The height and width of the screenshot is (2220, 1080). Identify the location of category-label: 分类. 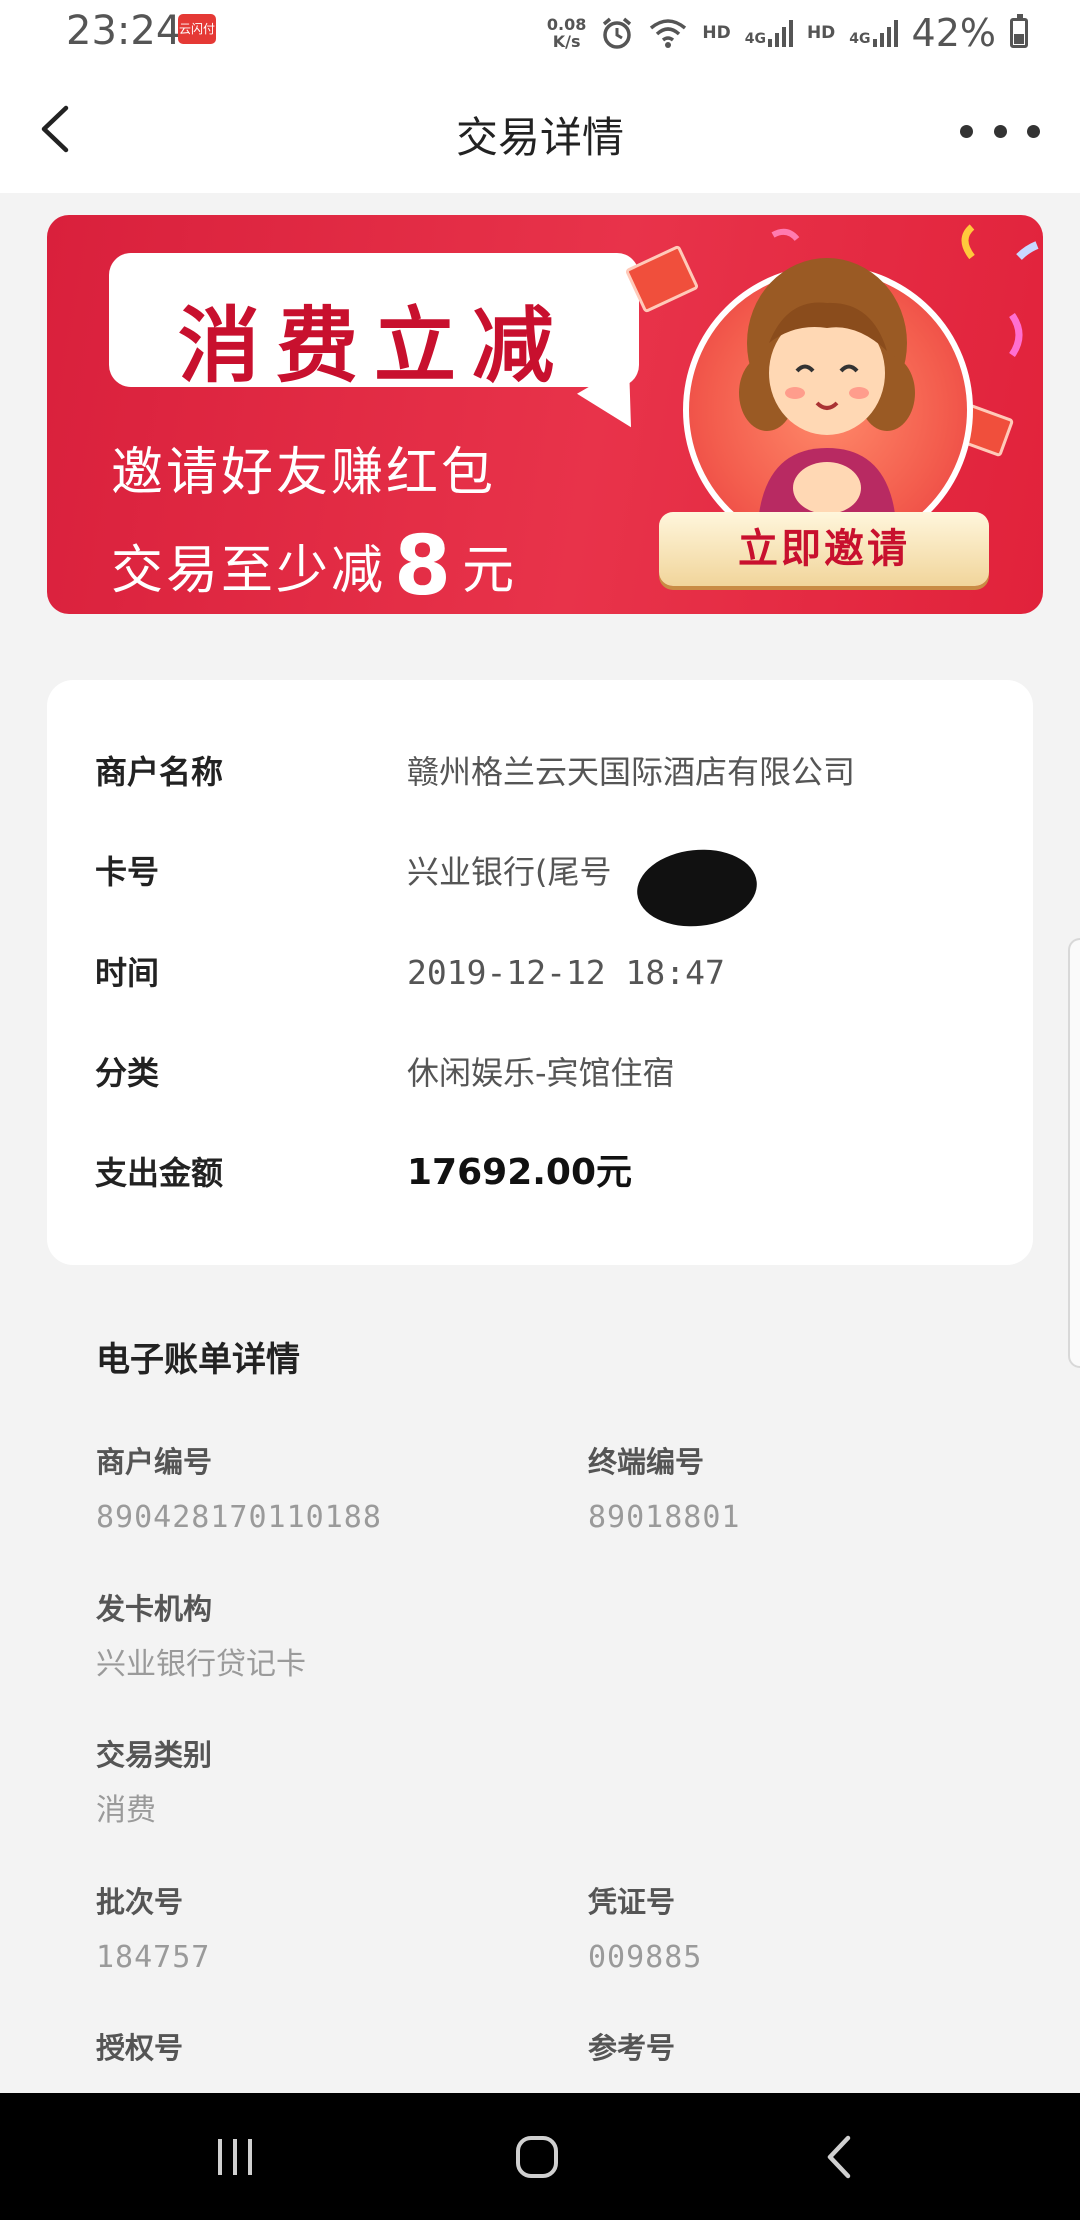
(127, 1073).